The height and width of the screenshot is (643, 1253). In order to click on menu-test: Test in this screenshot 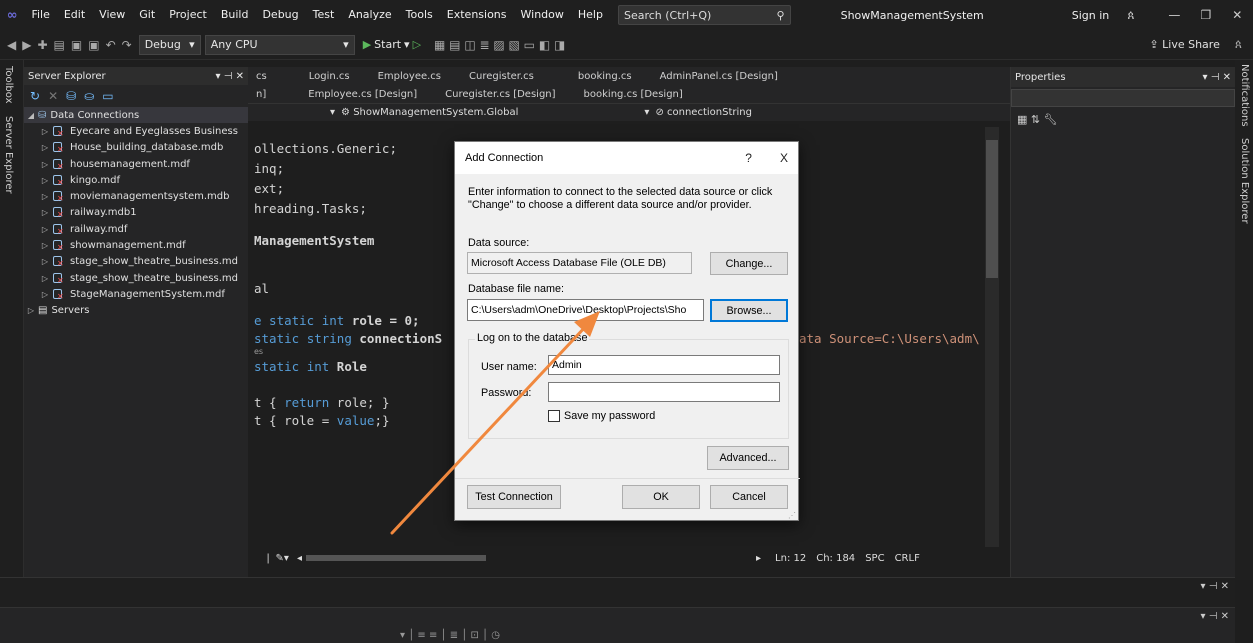, I will do `click(324, 15)`.